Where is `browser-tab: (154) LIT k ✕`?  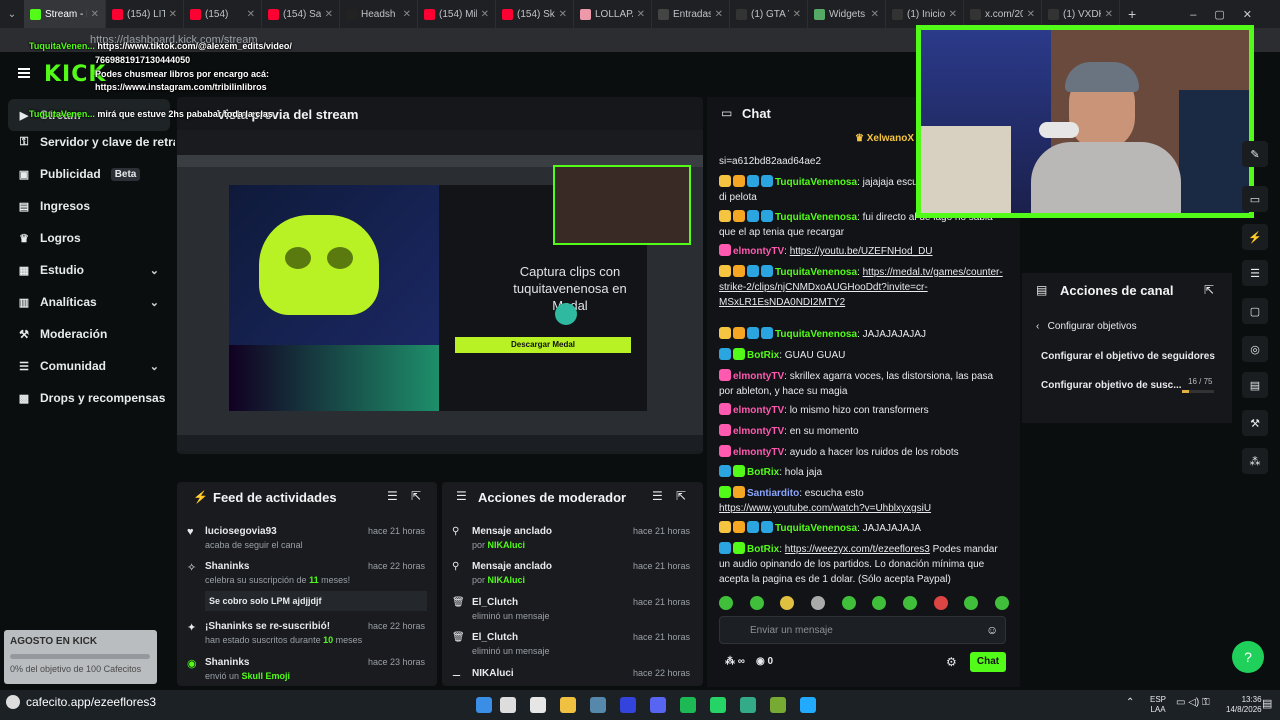
browser-tab: (154) LIT k ✕ is located at coordinates (145, 14).